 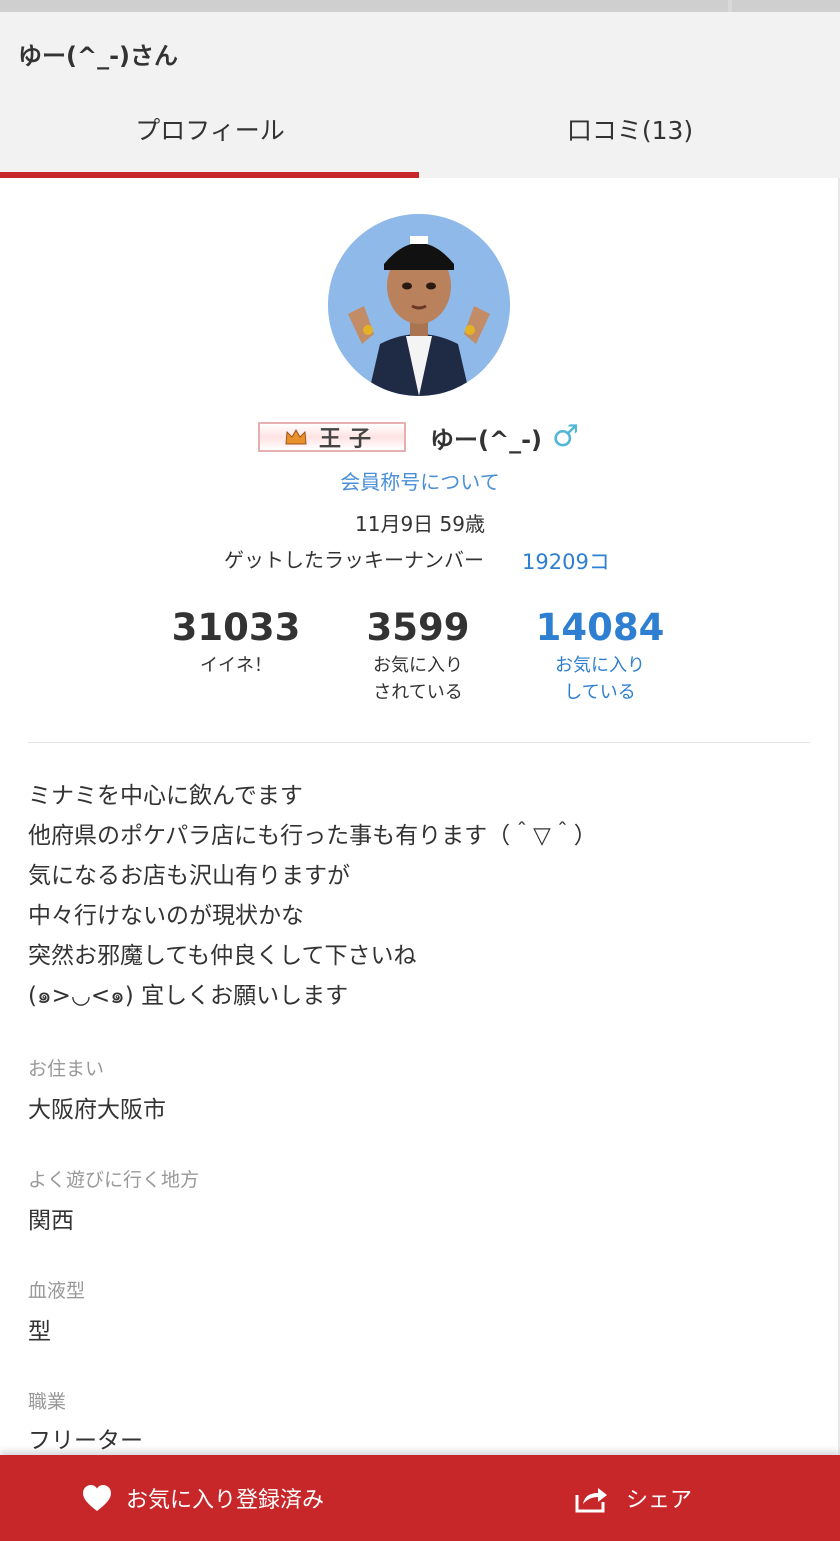 I want to click on member-title-badge: 王子, so click(x=332, y=437).